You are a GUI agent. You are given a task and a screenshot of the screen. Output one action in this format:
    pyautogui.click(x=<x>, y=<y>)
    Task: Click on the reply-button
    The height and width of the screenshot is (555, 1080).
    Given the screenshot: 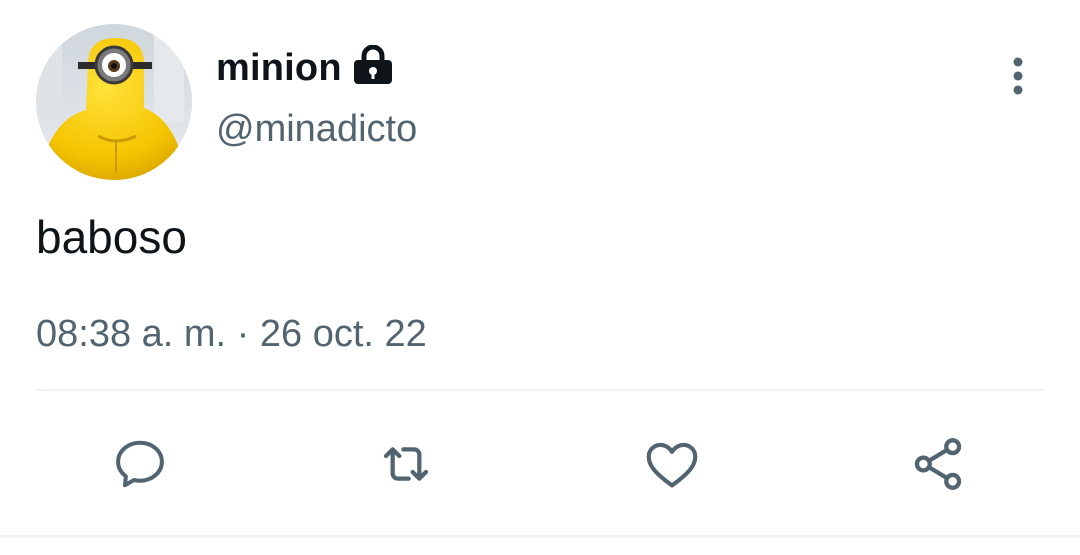 What is the action you would take?
    pyautogui.click(x=140, y=464)
    